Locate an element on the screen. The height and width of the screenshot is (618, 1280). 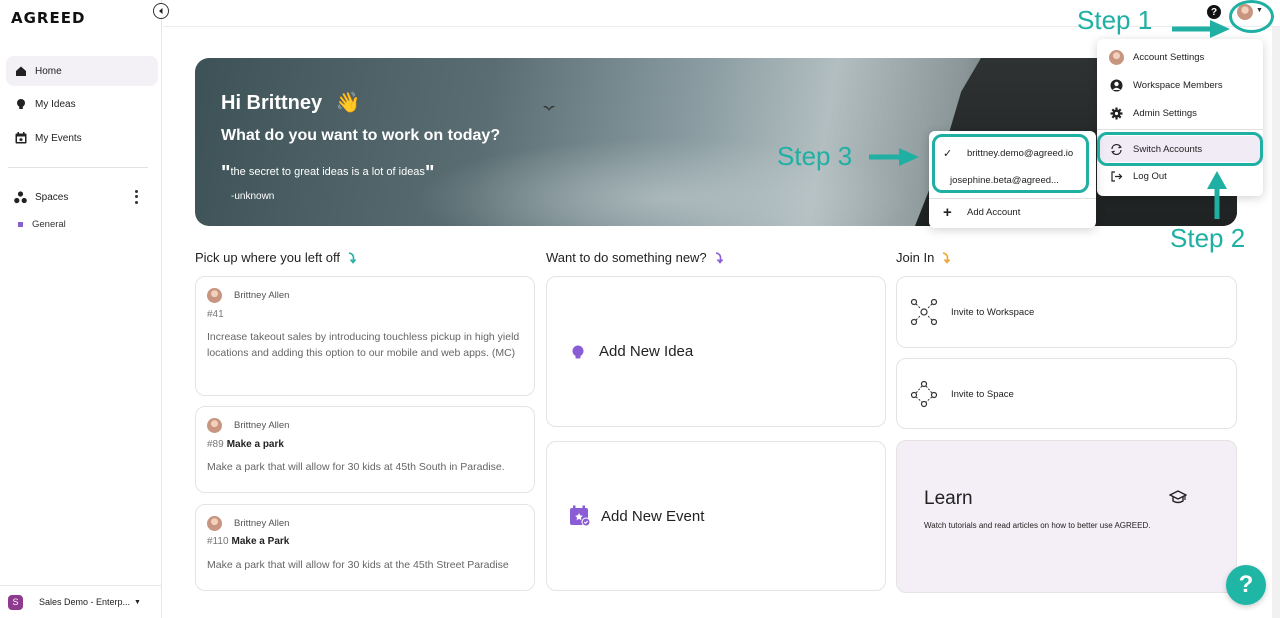
menu-divider is located at coordinates (1180, 129).